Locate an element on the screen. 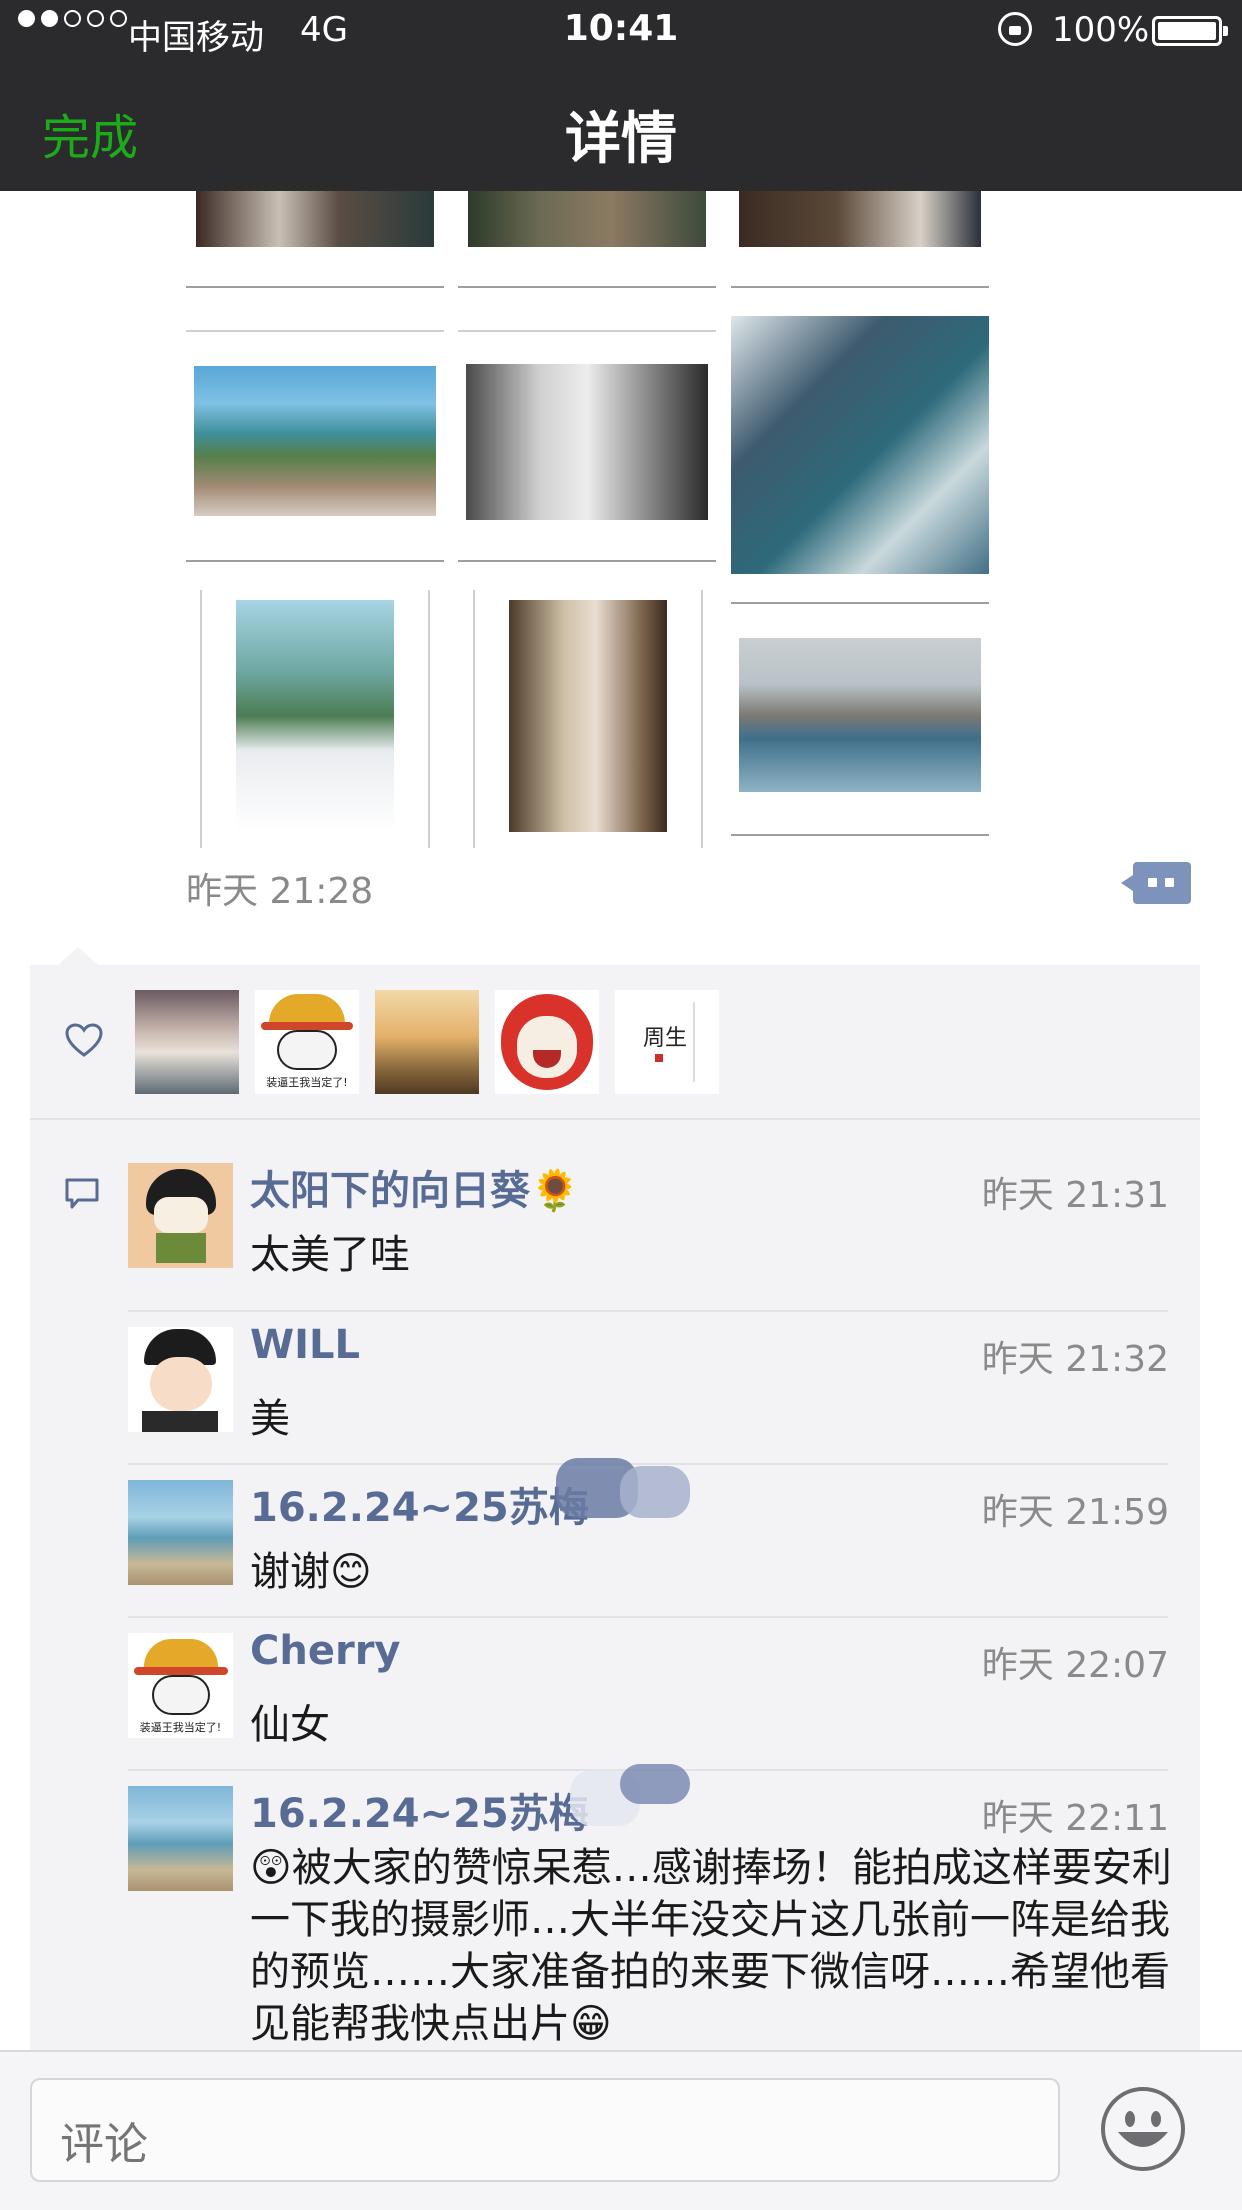 Image resolution: width=1242 pixels, height=2210 pixels. commenter-name: 太阳下的向日葵🌻 is located at coordinates (415, 1187).